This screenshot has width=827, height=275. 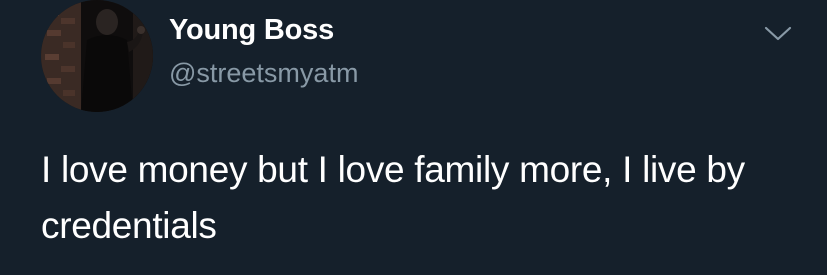 What do you see at coordinates (778, 33) in the screenshot?
I see `chevron-down-icon` at bounding box center [778, 33].